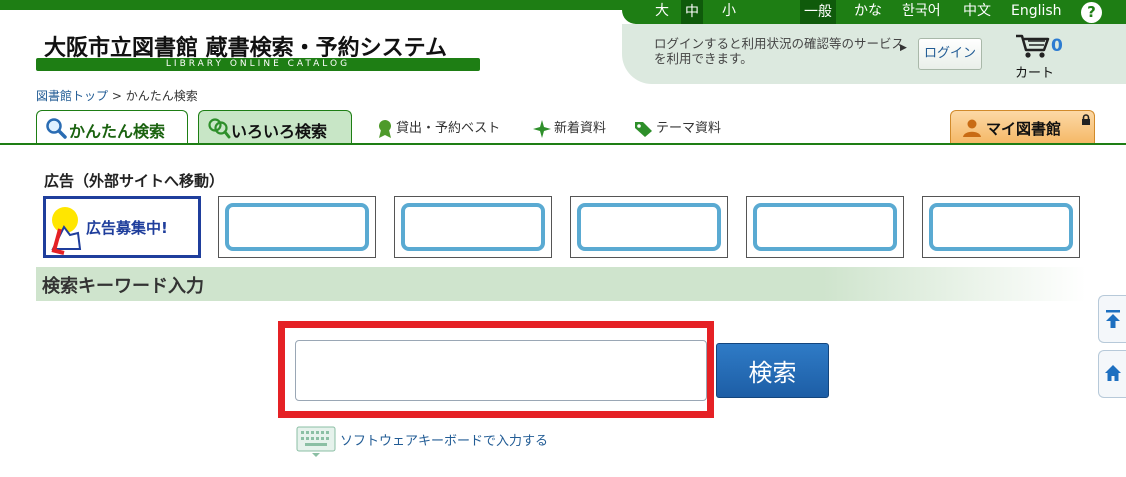 The width and height of the screenshot is (1126, 477). What do you see at coordinates (729, 11) in the screenshot?
I see `font-size-small: 小` at bounding box center [729, 11].